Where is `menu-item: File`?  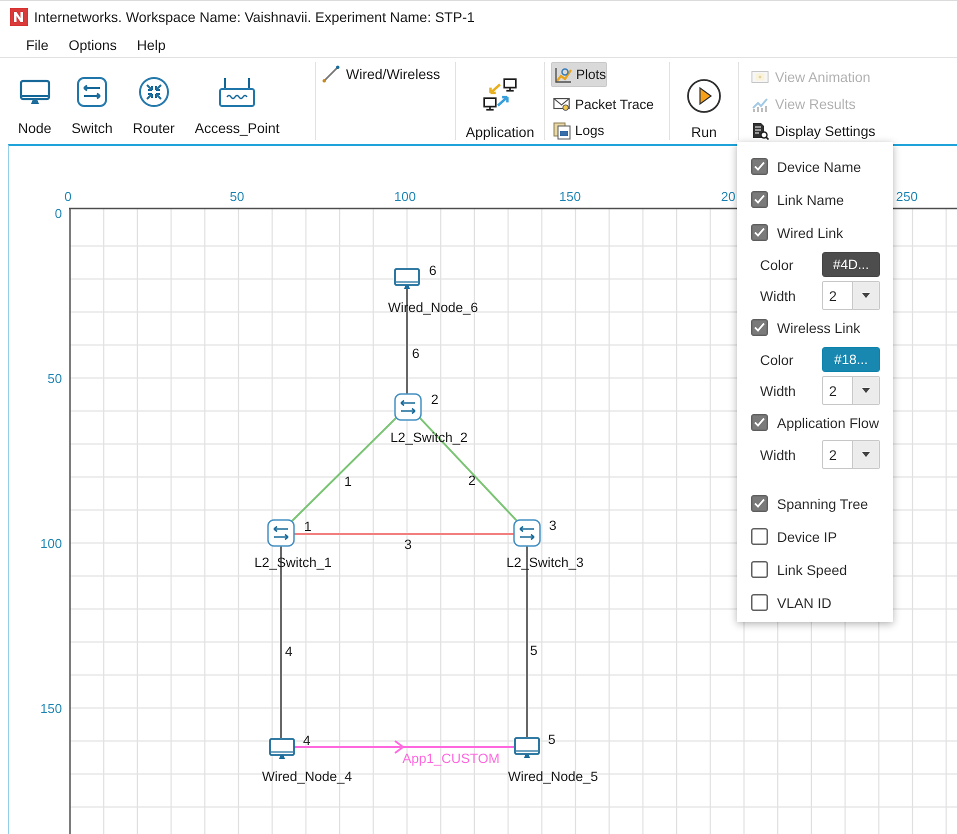 menu-item: File is located at coordinates (37, 45).